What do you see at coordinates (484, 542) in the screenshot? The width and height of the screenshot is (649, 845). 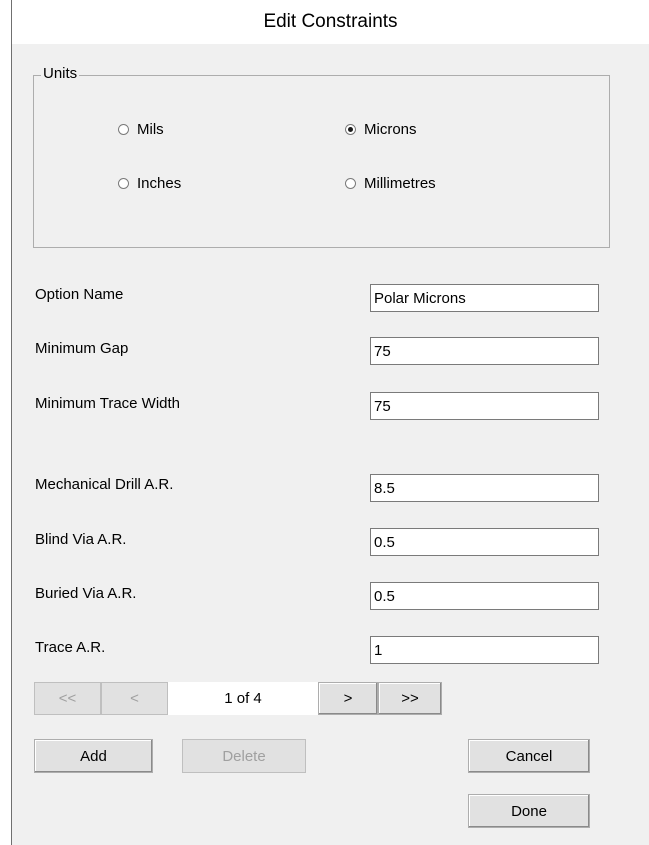 I see `blind-via-ar-input` at bounding box center [484, 542].